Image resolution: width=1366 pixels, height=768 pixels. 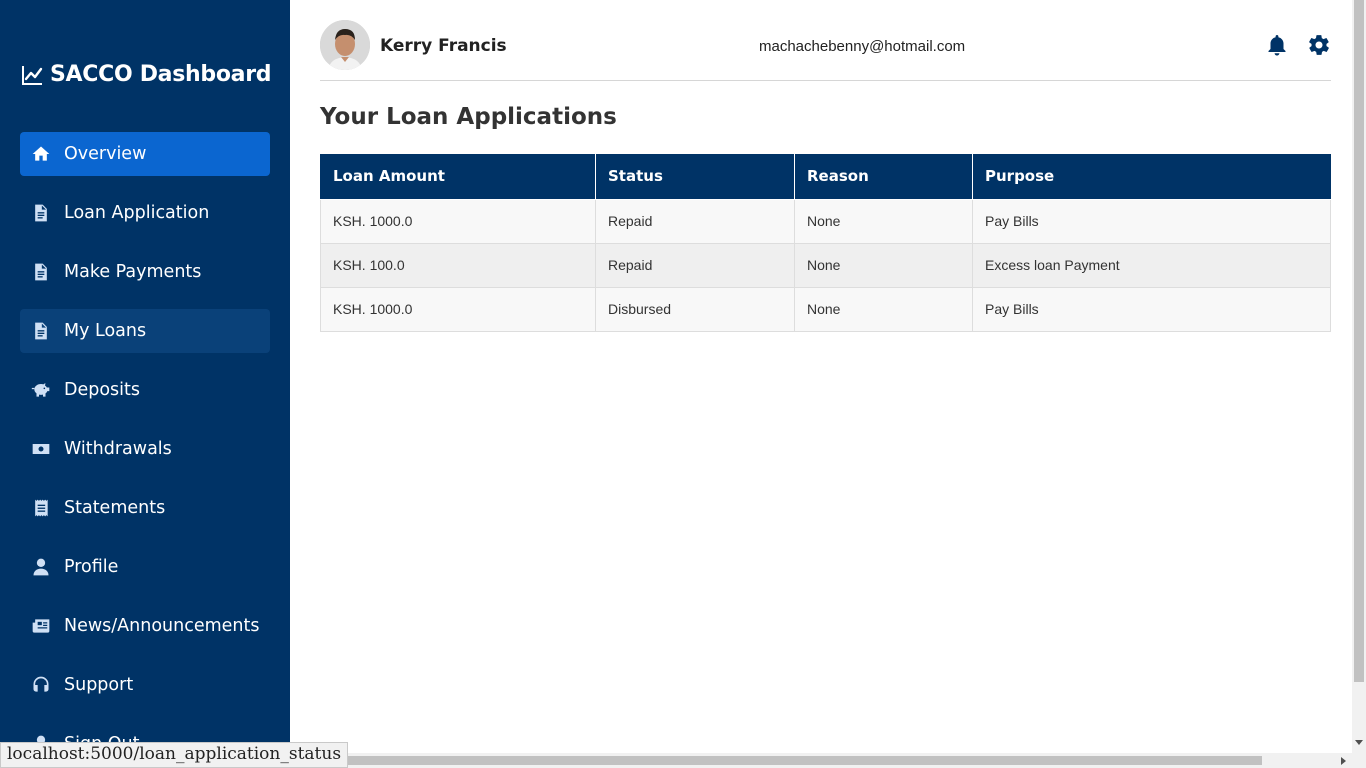 I want to click on brand: SACCO Dashboard, so click(x=146, y=74).